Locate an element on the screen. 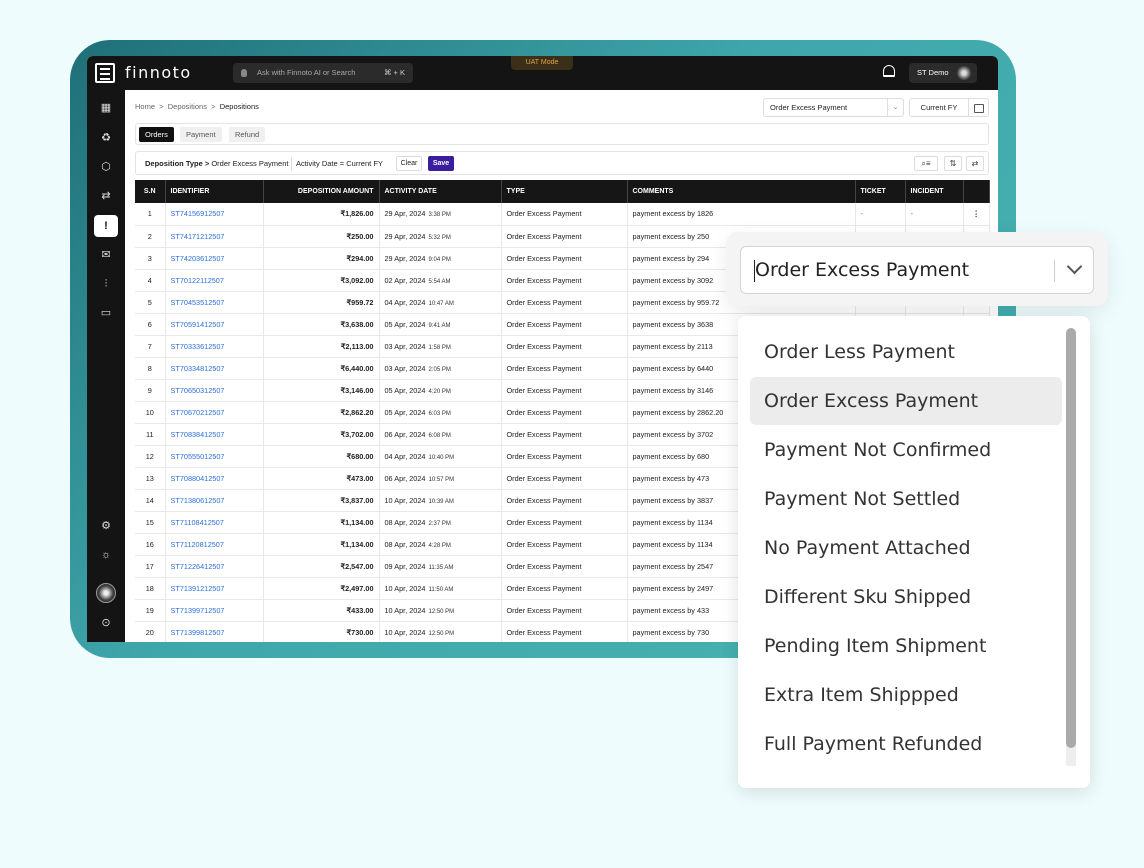 This screenshot has height=868, width=1144. calendar-icon is located at coordinates (979, 107).